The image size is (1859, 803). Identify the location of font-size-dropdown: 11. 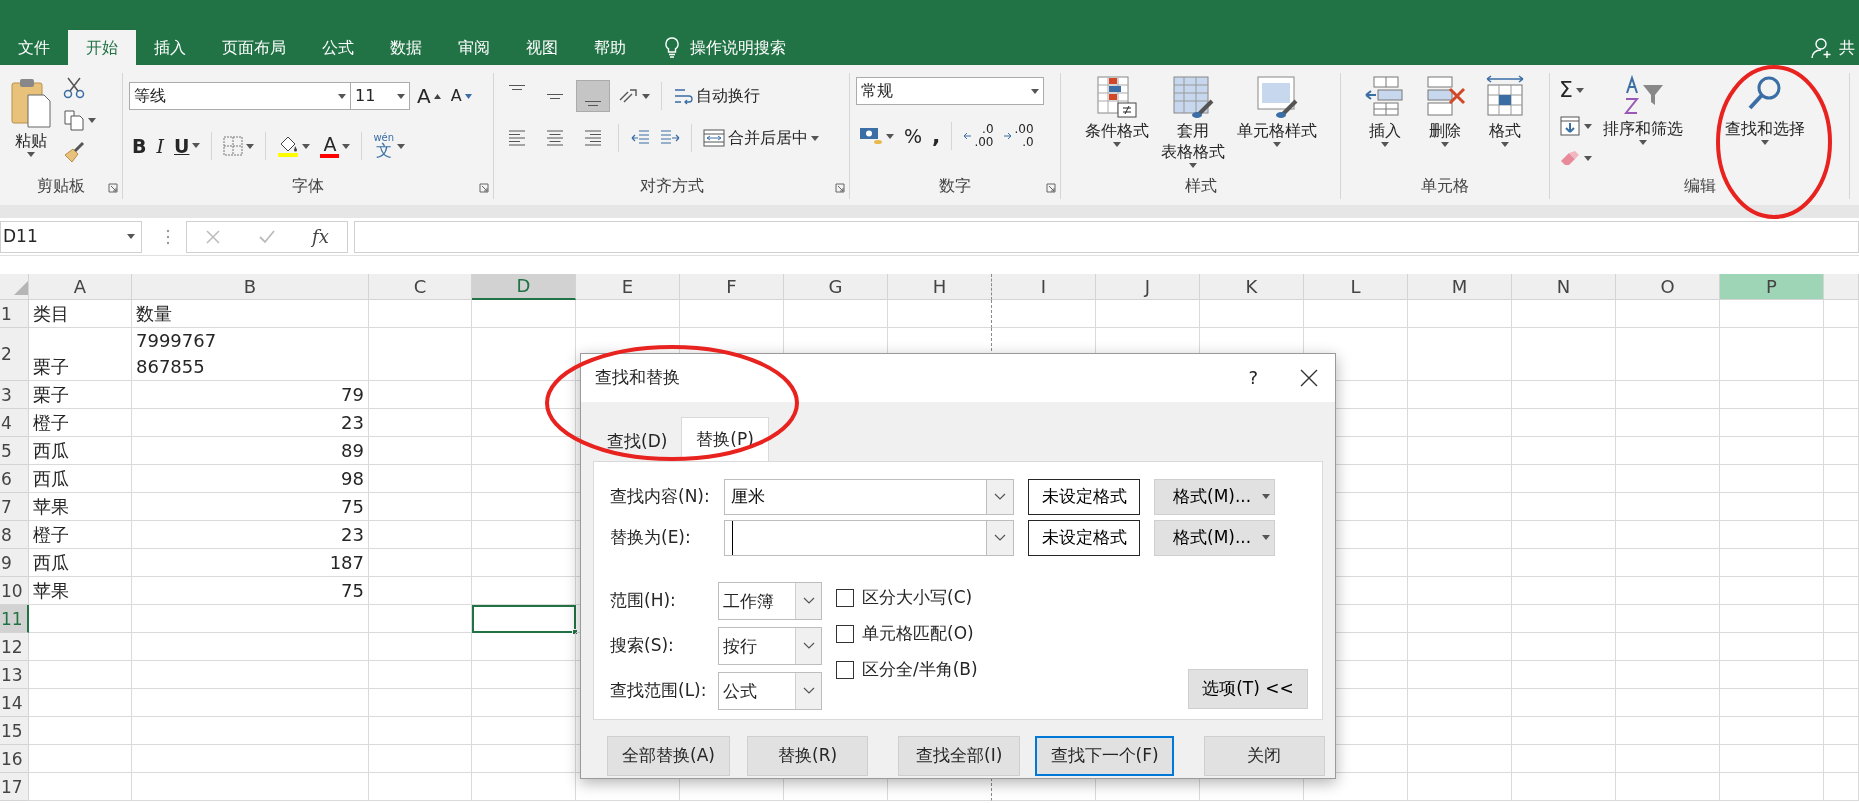
(380, 96).